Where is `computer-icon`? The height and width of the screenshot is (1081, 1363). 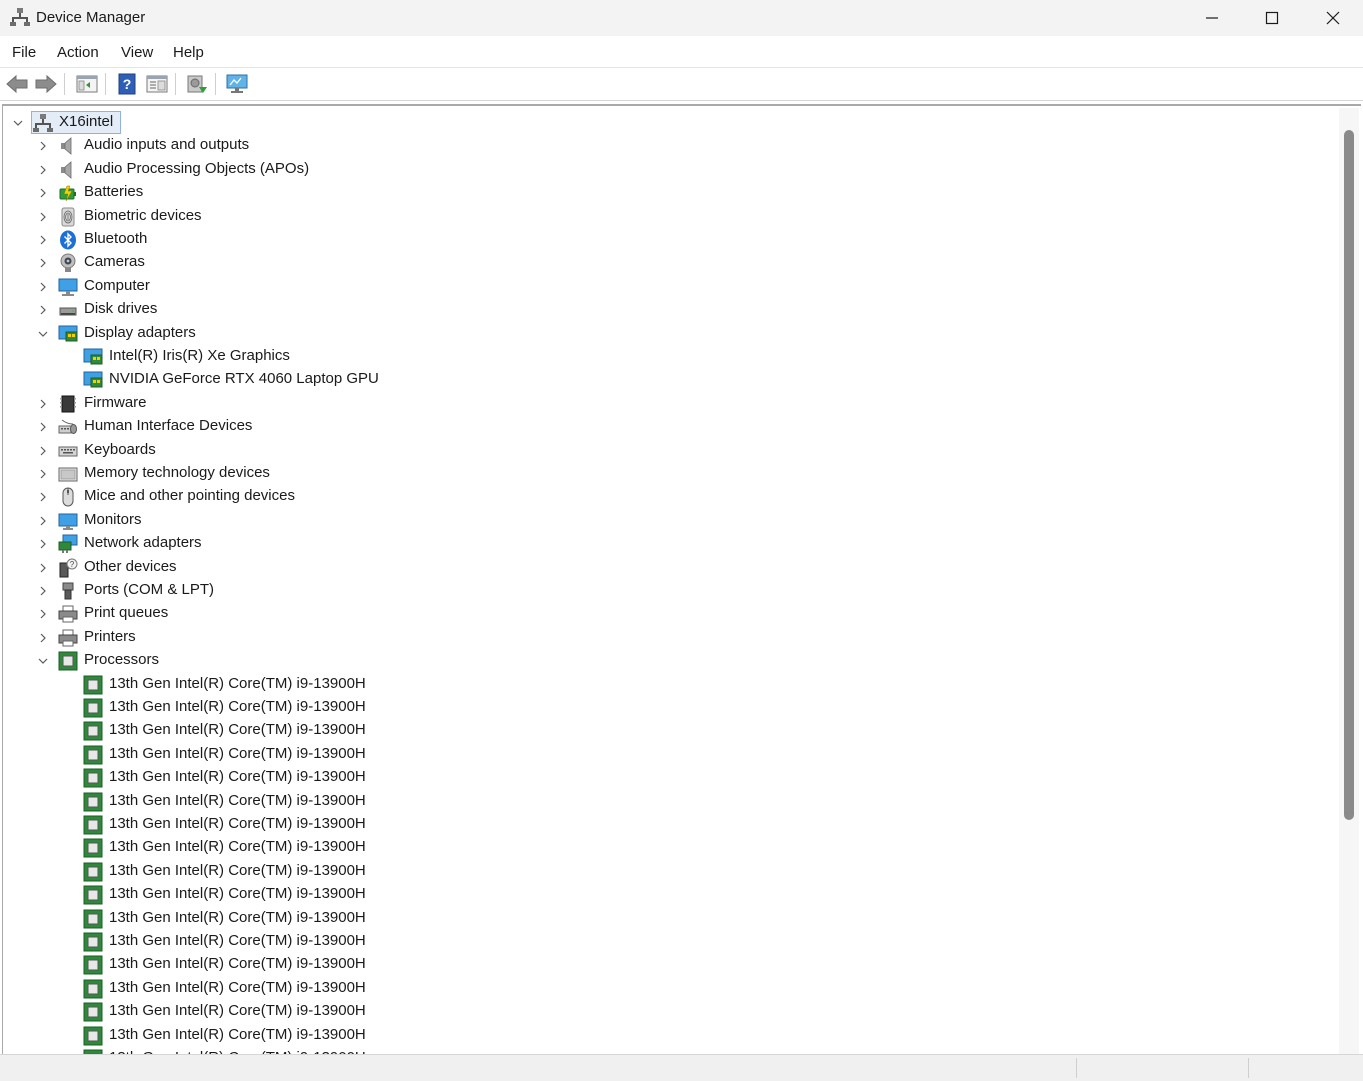 computer-icon is located at coordinates (68, 287).